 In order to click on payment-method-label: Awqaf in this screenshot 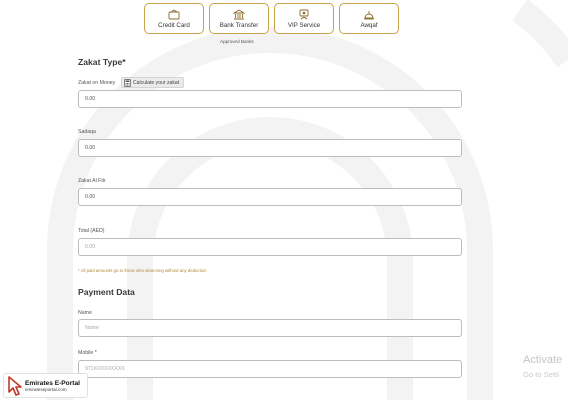, I will do `click(369, 25)`.